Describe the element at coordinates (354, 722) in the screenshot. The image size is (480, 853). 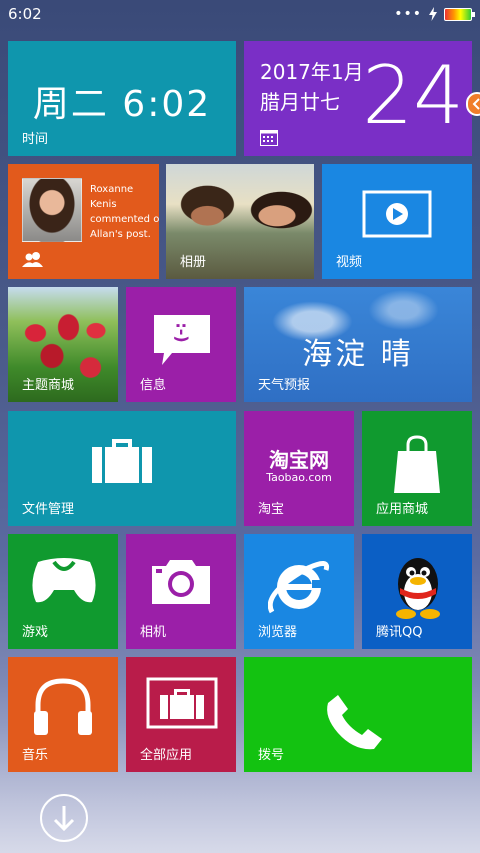
I see `phone-icon` at that location.